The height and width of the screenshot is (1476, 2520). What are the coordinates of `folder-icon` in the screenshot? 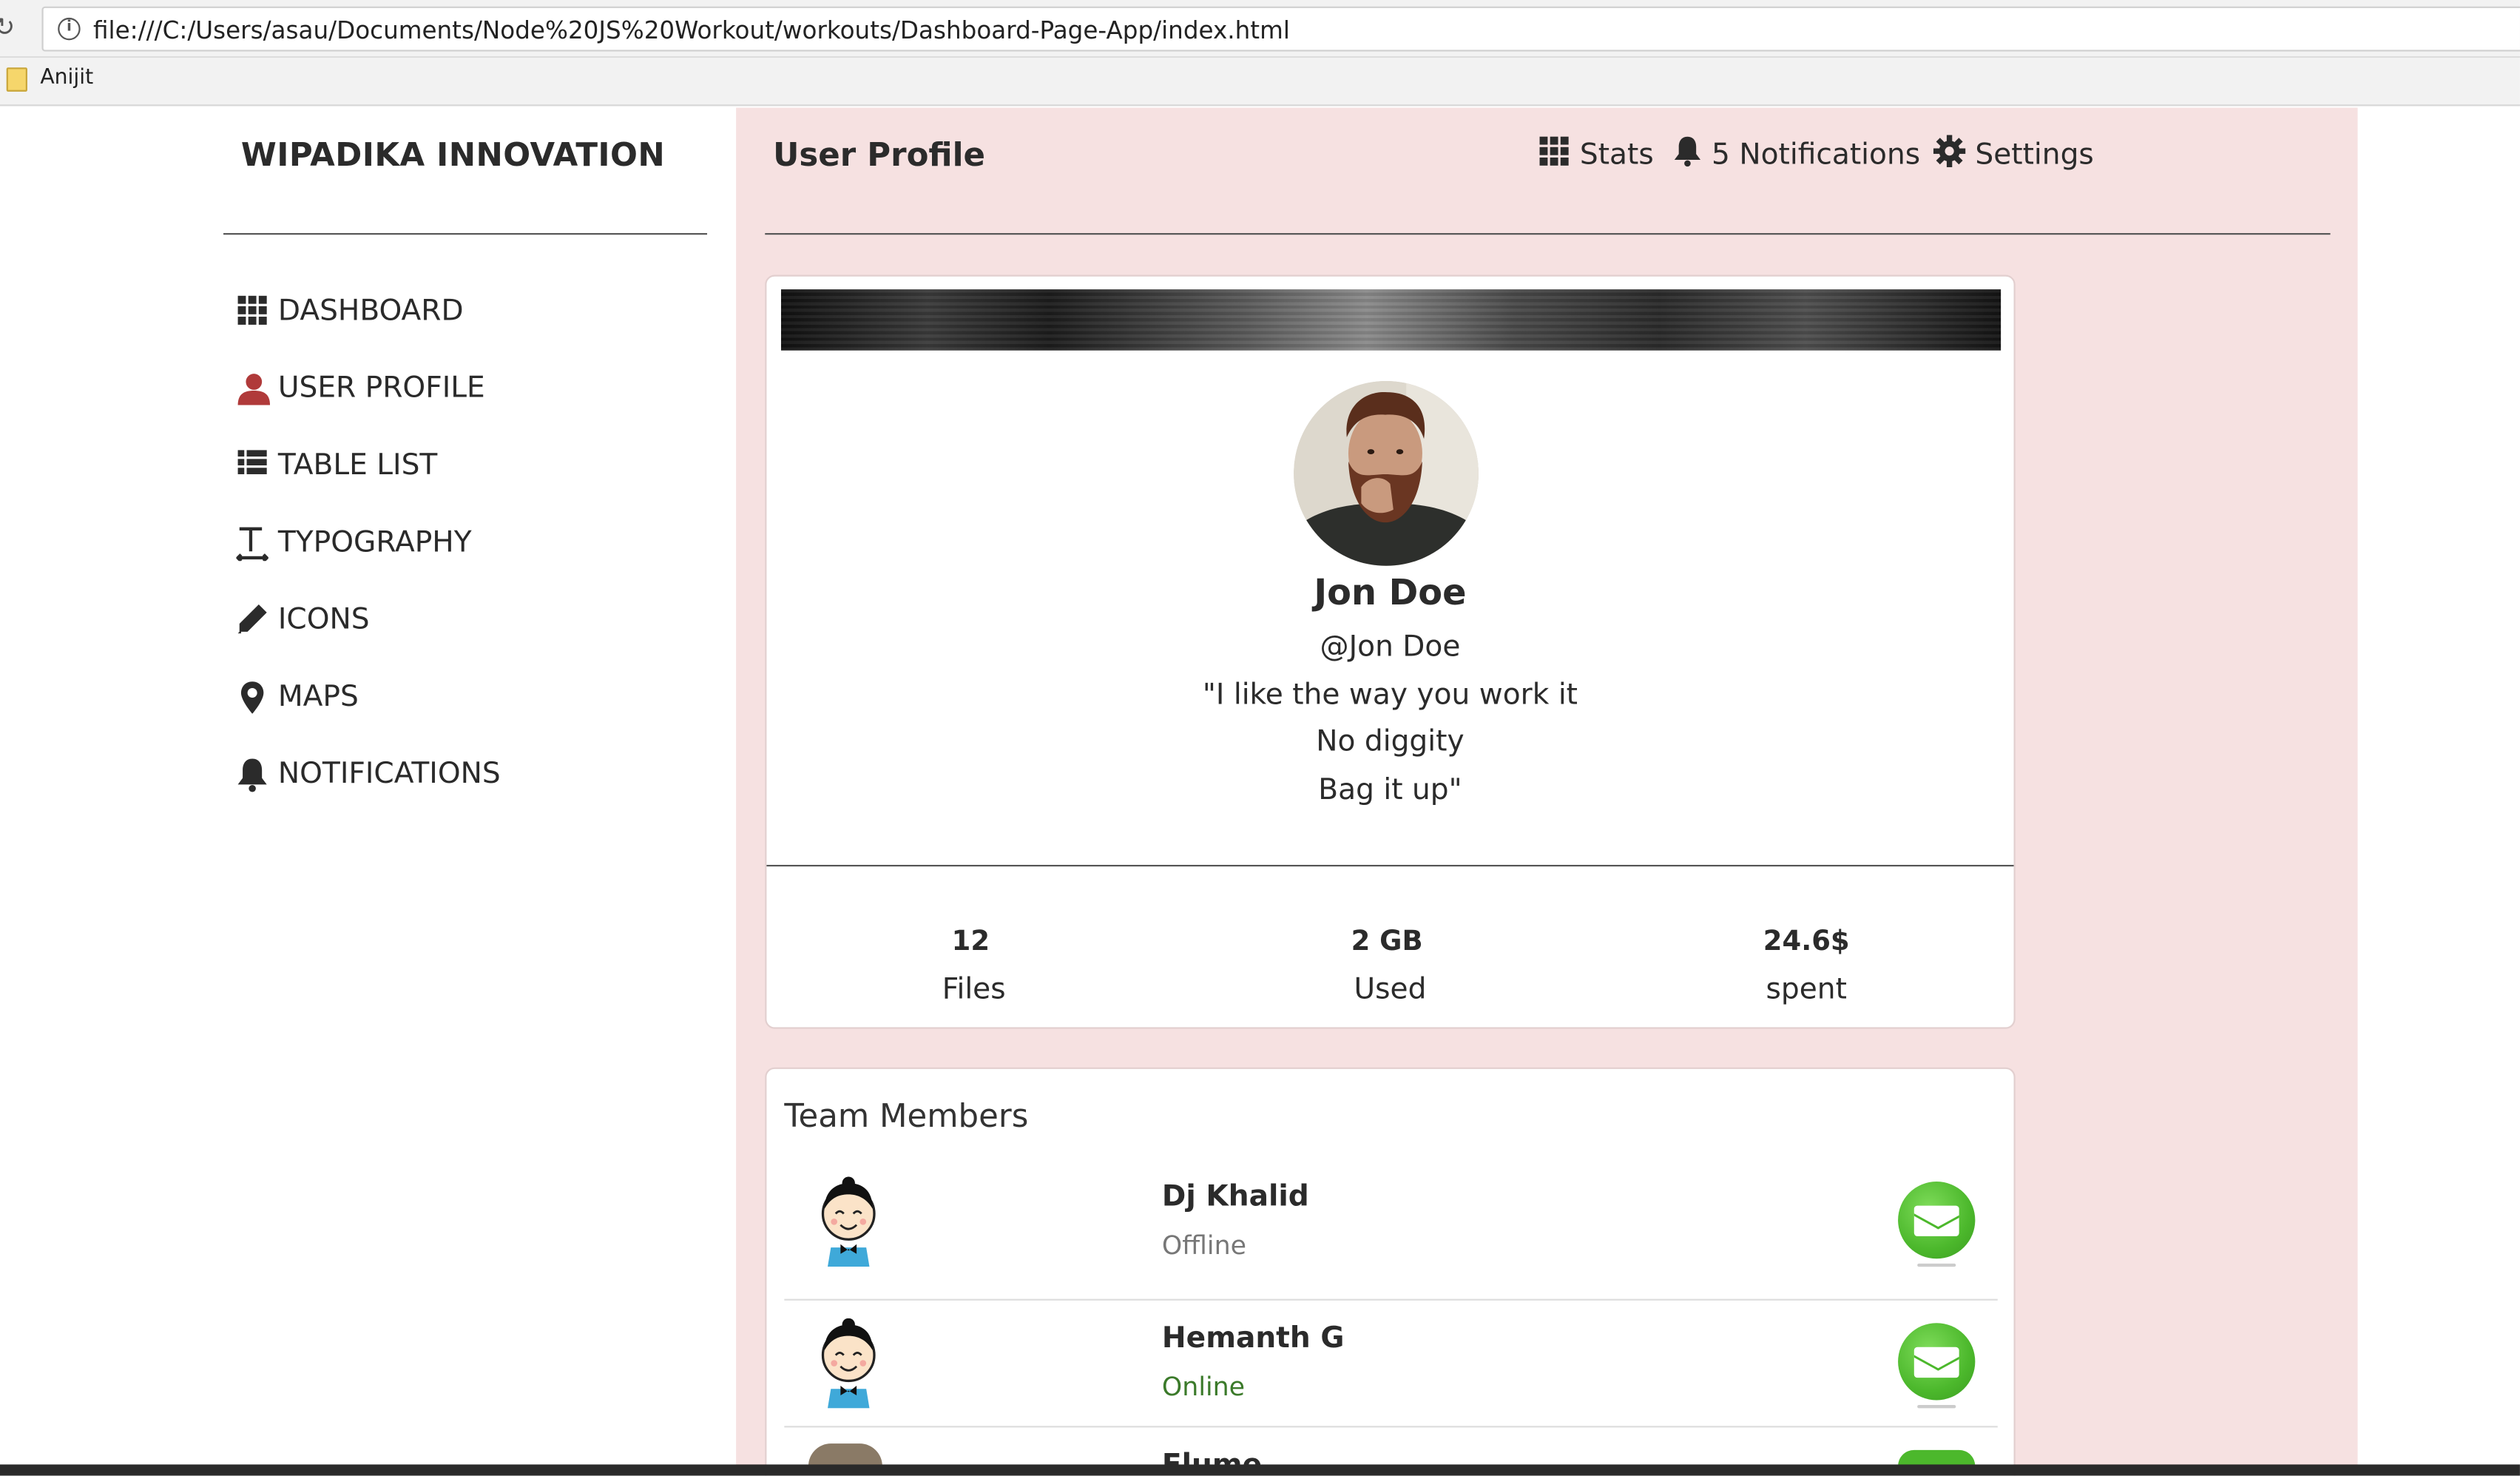 It's located at (16, 79).